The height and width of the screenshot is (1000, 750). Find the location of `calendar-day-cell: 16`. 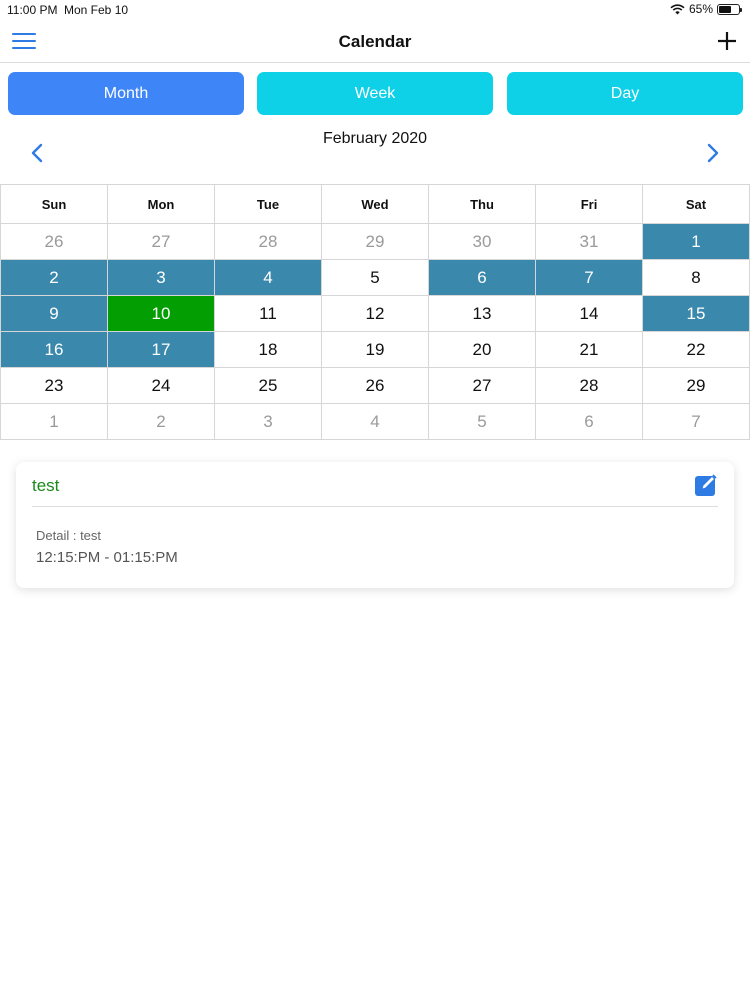

calendar-day-cell: 16 is located at coordinates (54, 349).